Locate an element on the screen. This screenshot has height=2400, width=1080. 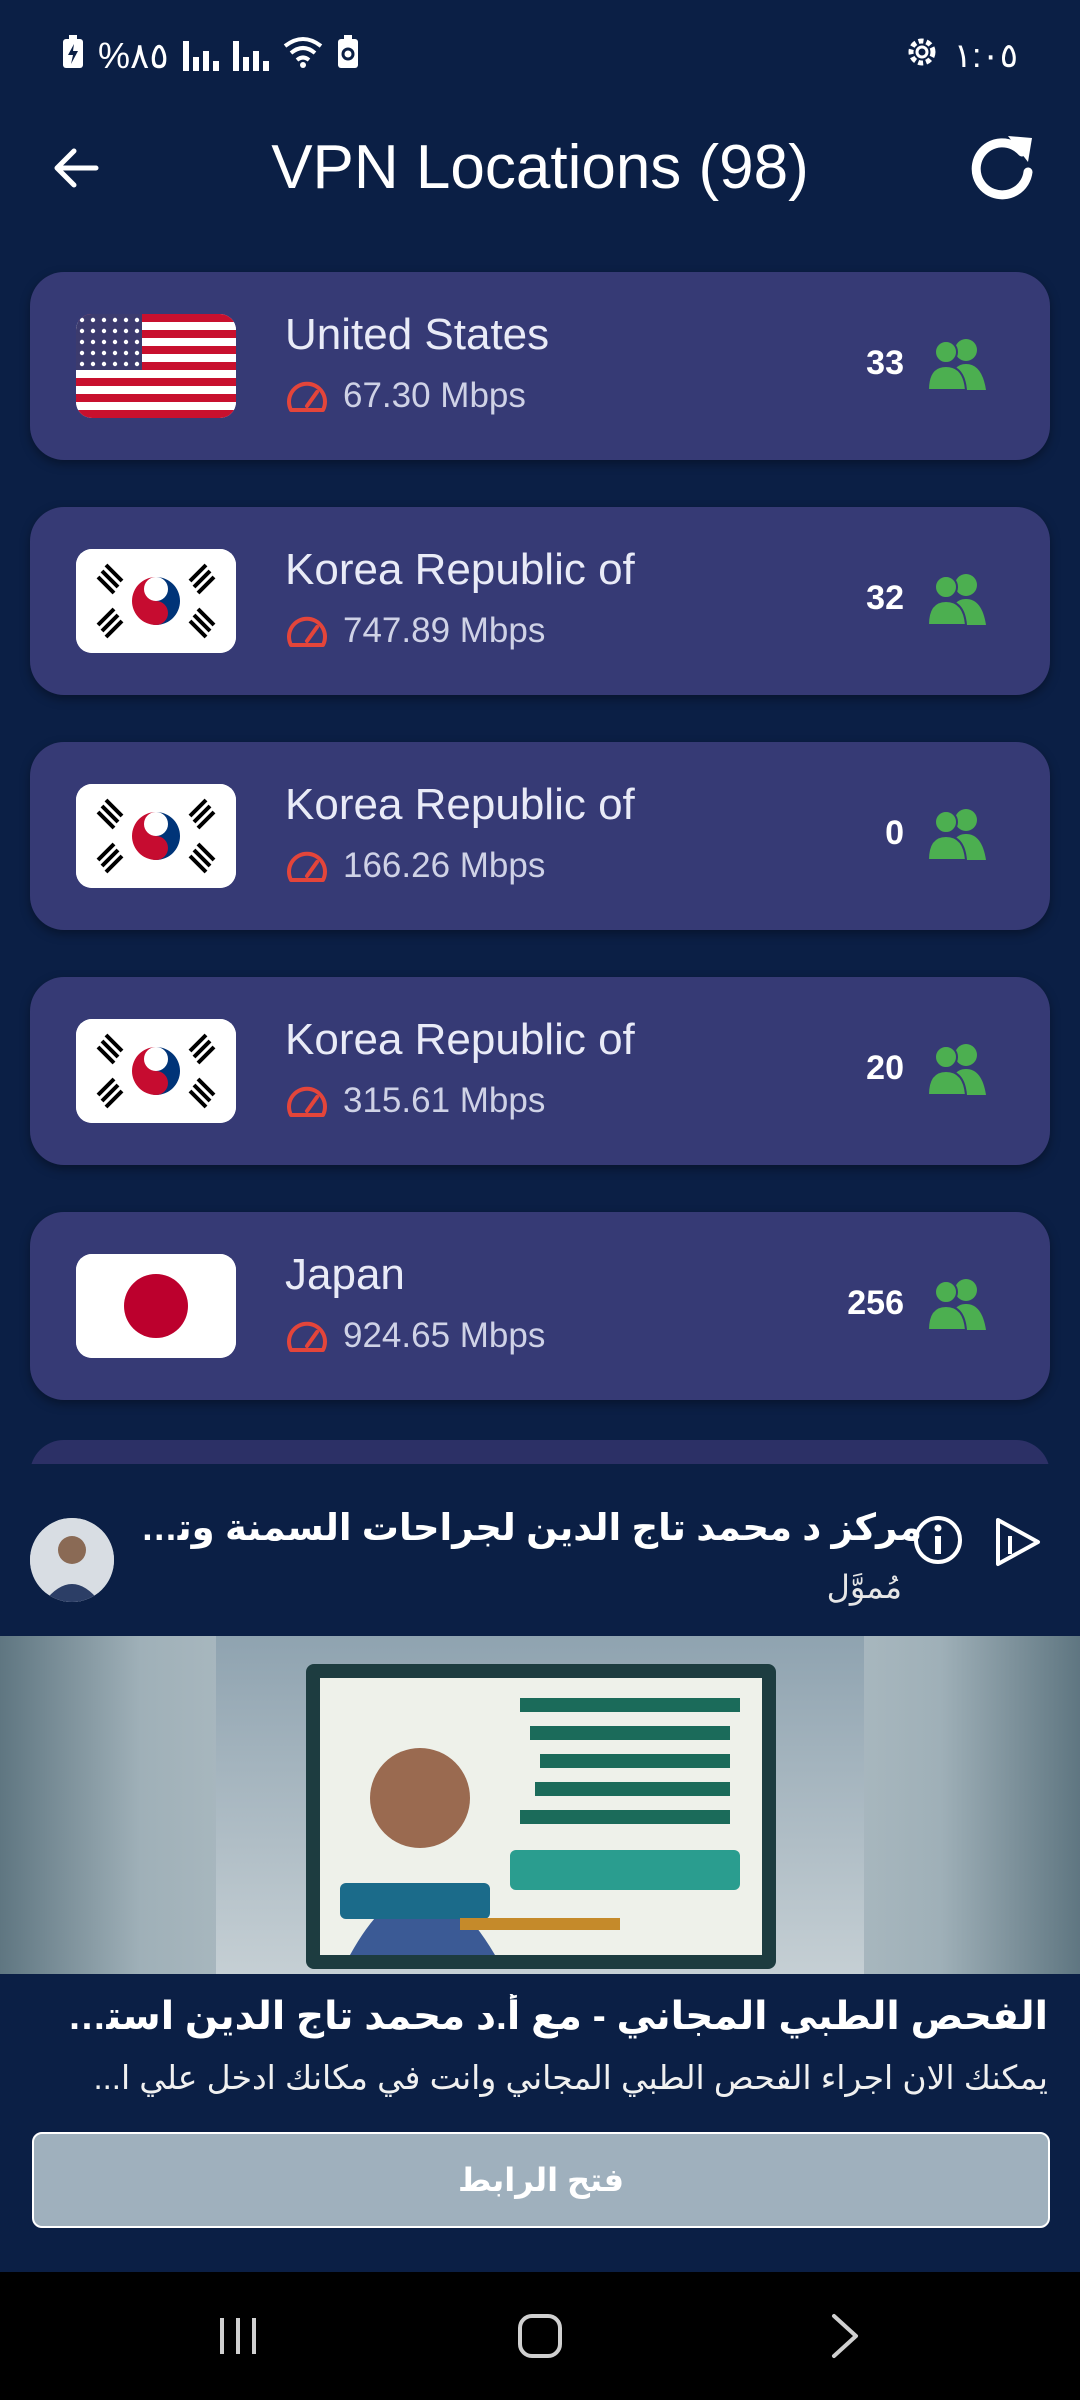
ad-choices-icon is located at coordinates (1018, 1542).